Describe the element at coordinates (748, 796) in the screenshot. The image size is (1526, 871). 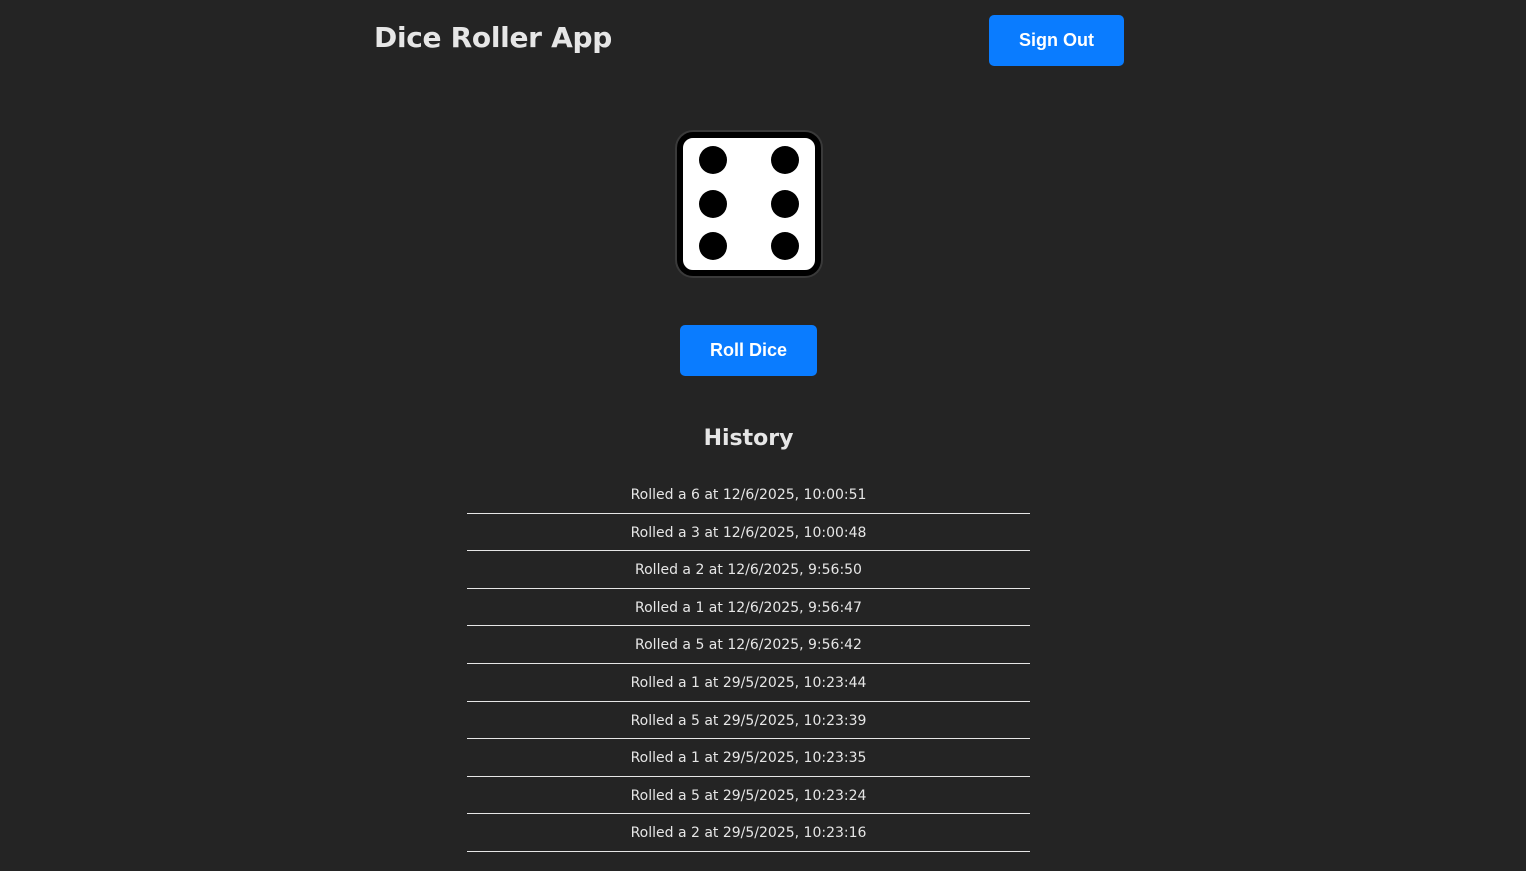
I see `history-item: Rolled a 5 at 29/5/2025, 10:23:24` at that location.